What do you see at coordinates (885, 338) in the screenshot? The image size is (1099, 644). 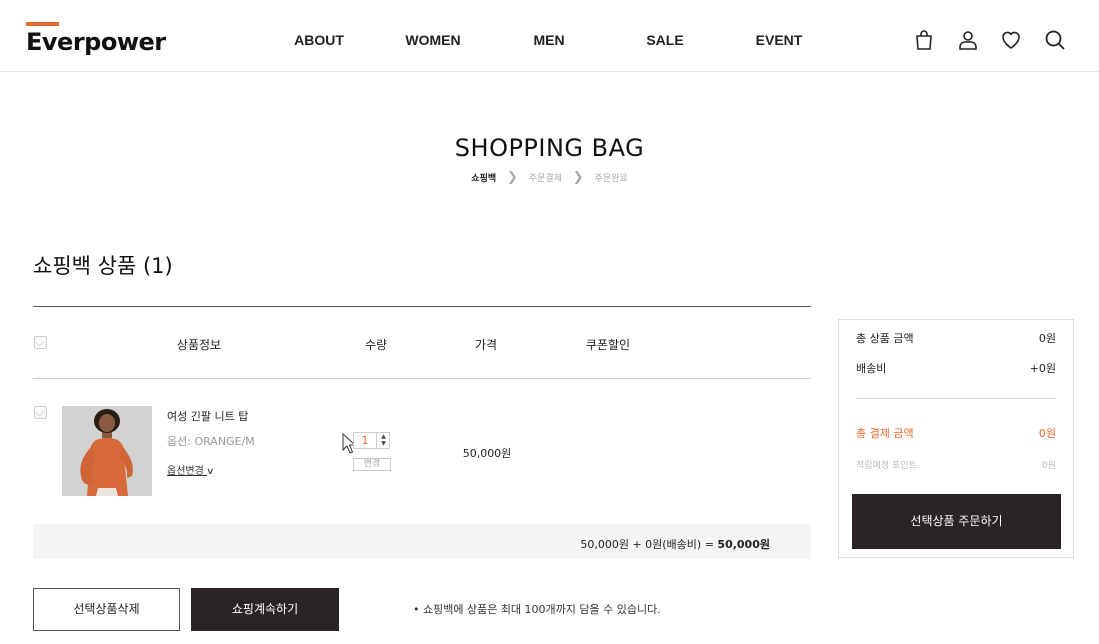 I see `total-product-label: 총 상품 금액` at bounding box center [885, 338].